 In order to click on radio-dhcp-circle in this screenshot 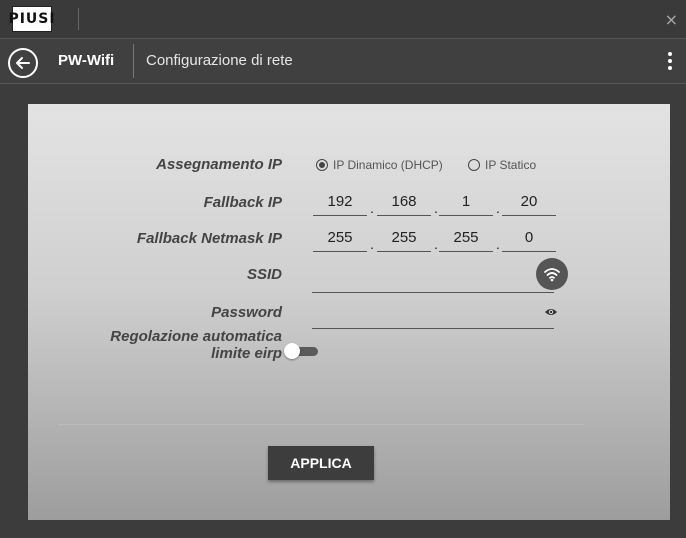, I will do `click(322, 165)`.